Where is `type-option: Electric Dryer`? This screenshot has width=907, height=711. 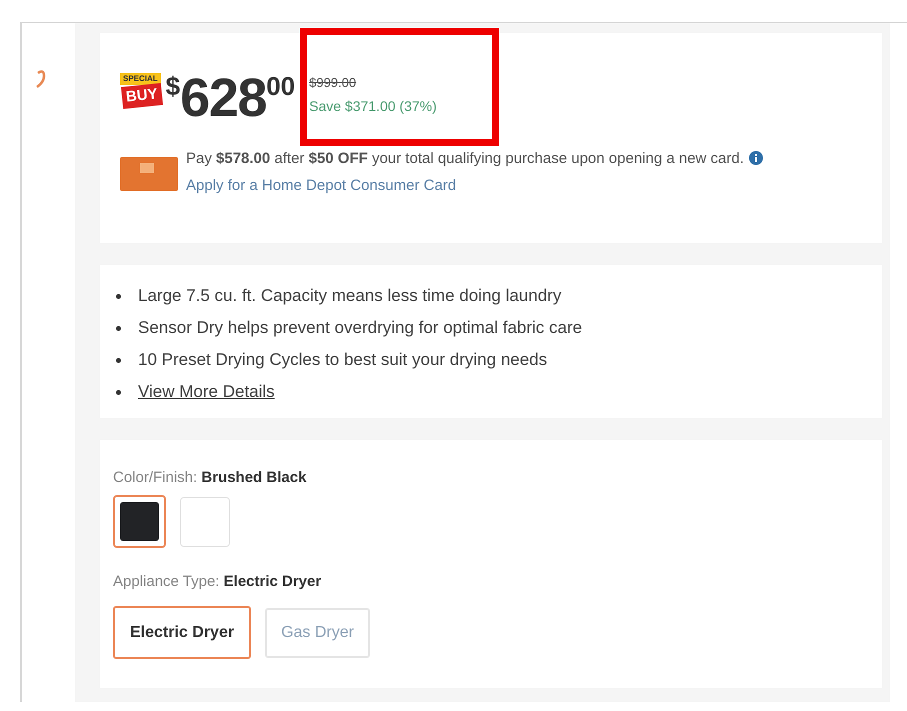 type-option: Electric Dryer is located at coordinates (182, 632).